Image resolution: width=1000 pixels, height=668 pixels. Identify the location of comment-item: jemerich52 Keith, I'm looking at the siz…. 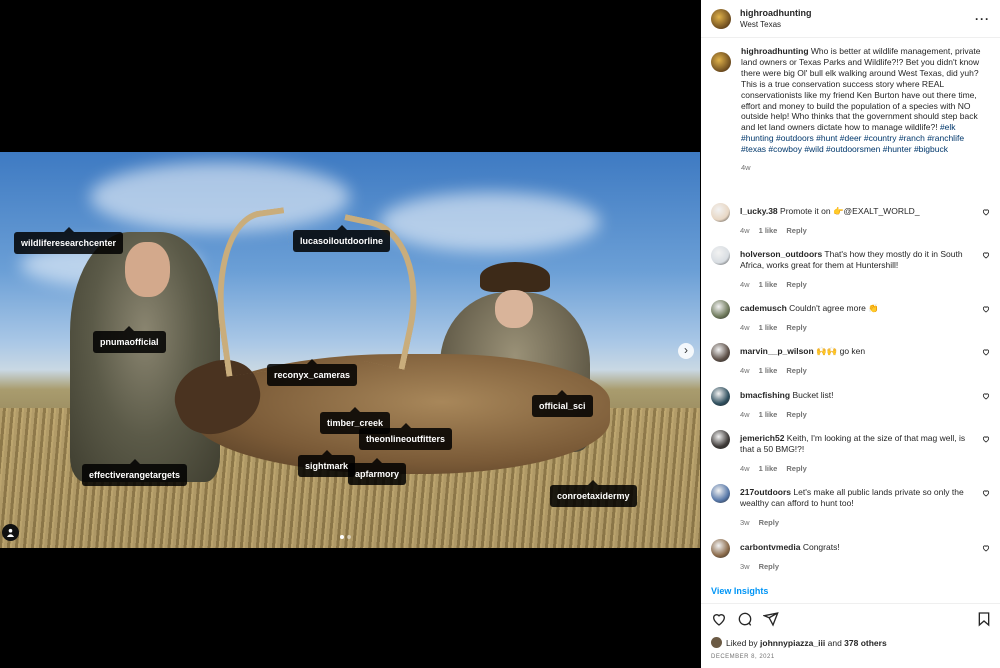
(850, 452).